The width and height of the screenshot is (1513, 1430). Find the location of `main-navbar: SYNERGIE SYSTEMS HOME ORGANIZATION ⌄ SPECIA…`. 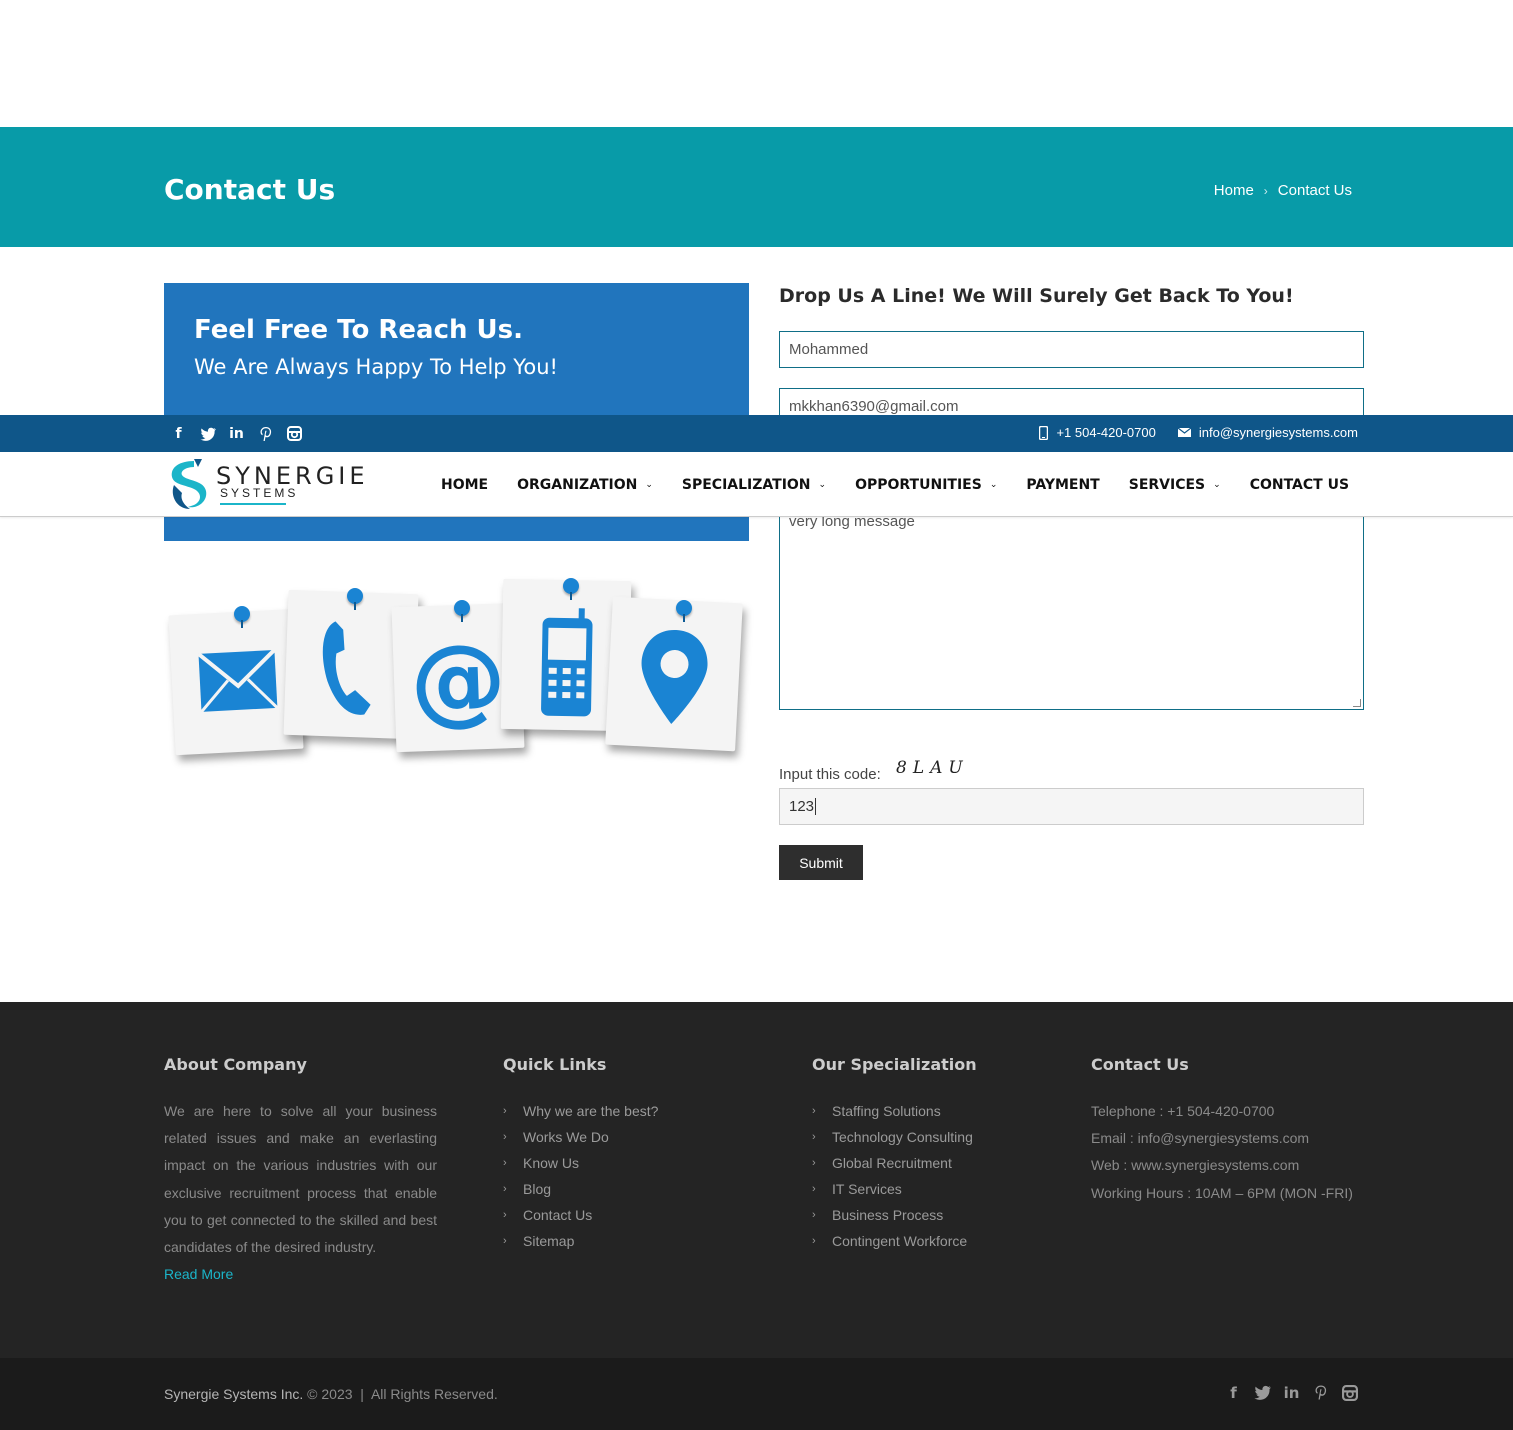

main-navbar: SYNERGIE SYSTEMS HOME ORGANIZATION ⌄ SPECIA… is located at coordinates (756, 484).